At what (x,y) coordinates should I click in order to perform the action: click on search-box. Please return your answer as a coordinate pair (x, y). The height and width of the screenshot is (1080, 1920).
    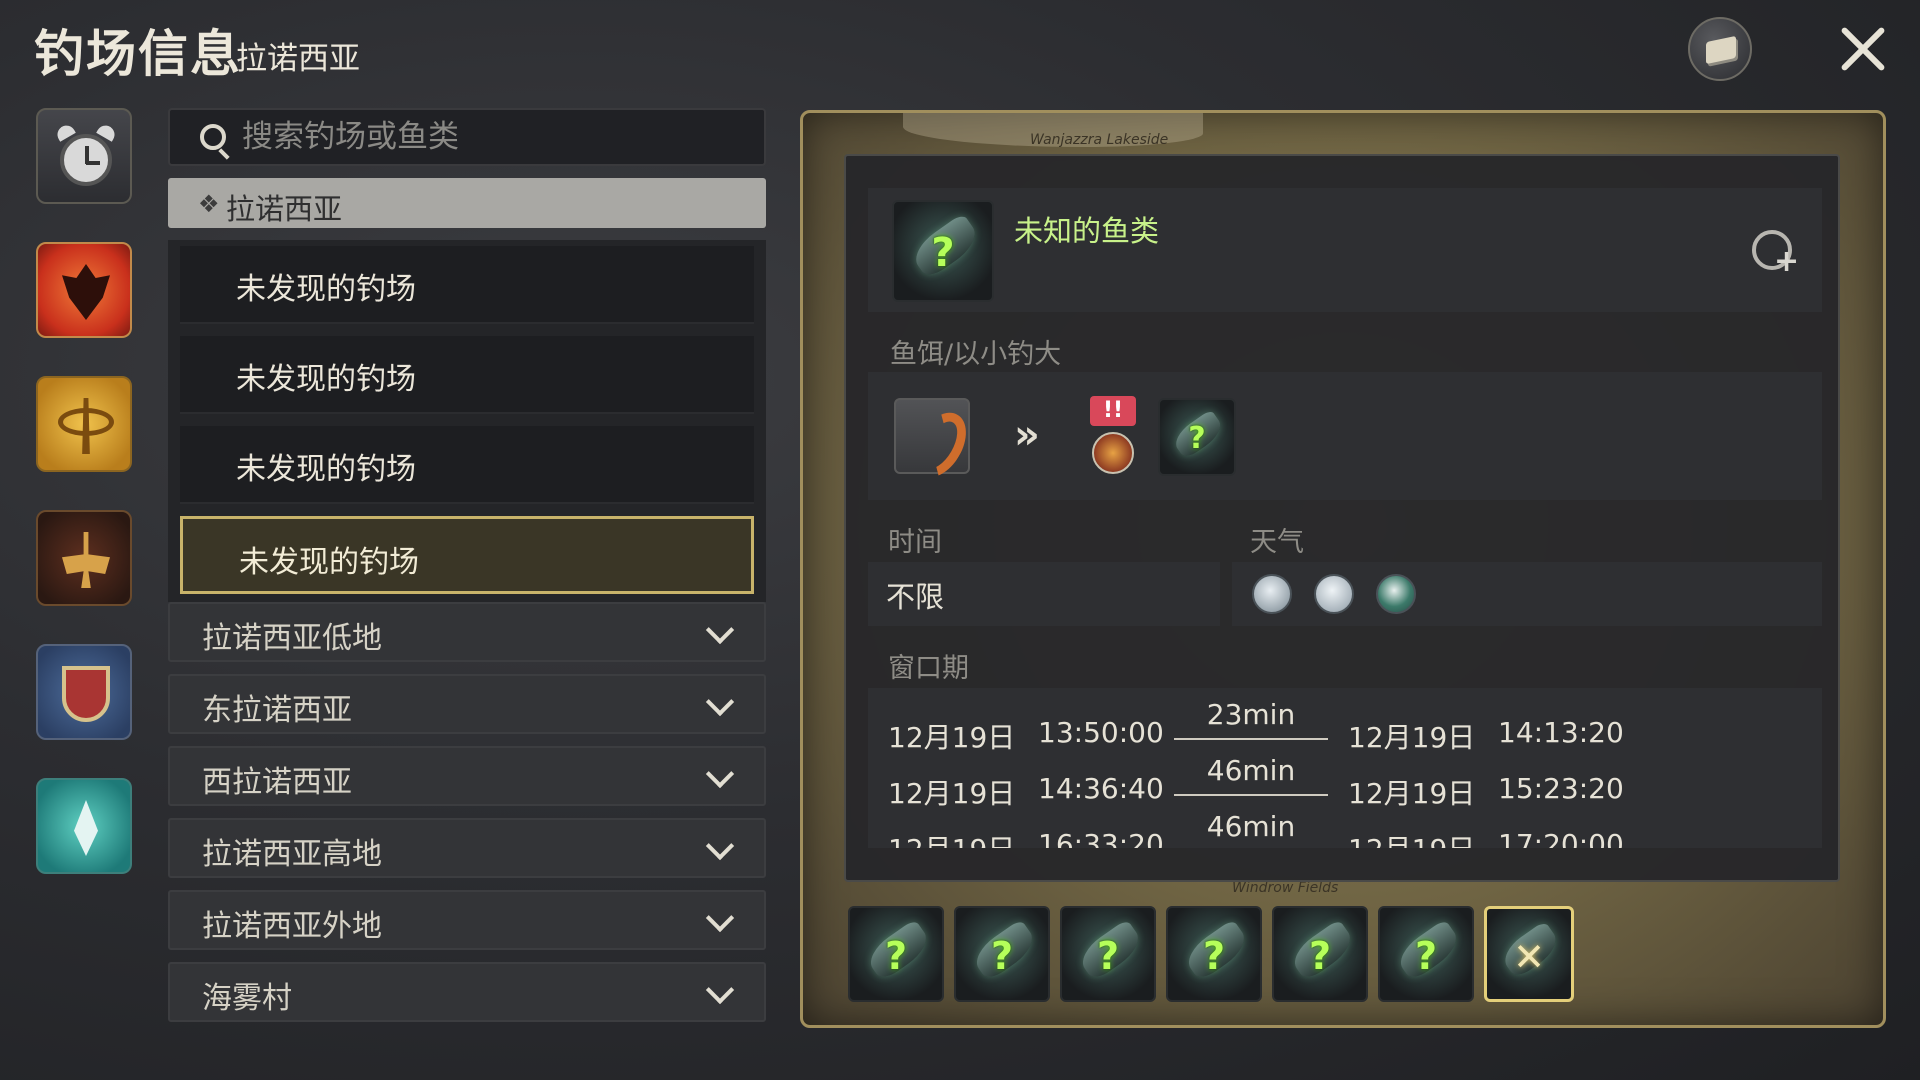
    Looking at the image, I should click on (467, 137).